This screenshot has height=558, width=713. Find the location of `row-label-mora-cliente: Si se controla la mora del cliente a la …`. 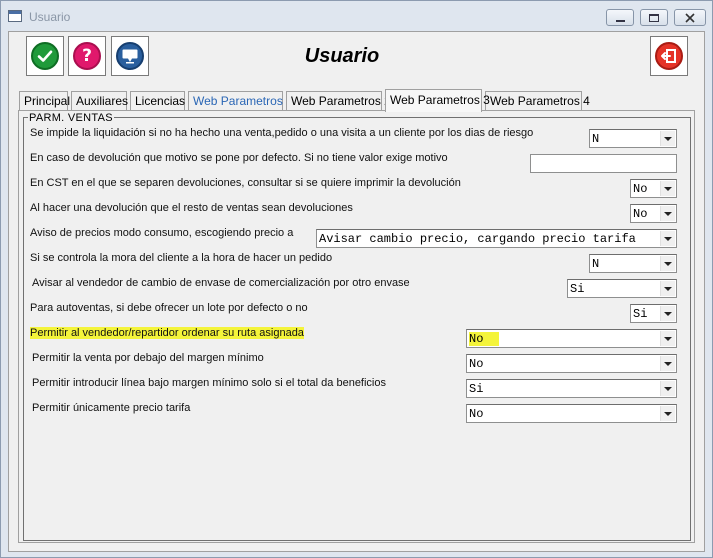

row-label-mora-cliente: Si se controla la mora del cliente a la … is located at coordinates (181, 258).